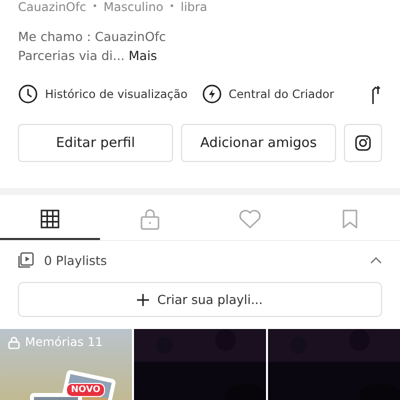 The height and width of the screenshot is (400, 400). I want to click on bio-text: Me chamo : CauazinOfc, so click(92, 37).